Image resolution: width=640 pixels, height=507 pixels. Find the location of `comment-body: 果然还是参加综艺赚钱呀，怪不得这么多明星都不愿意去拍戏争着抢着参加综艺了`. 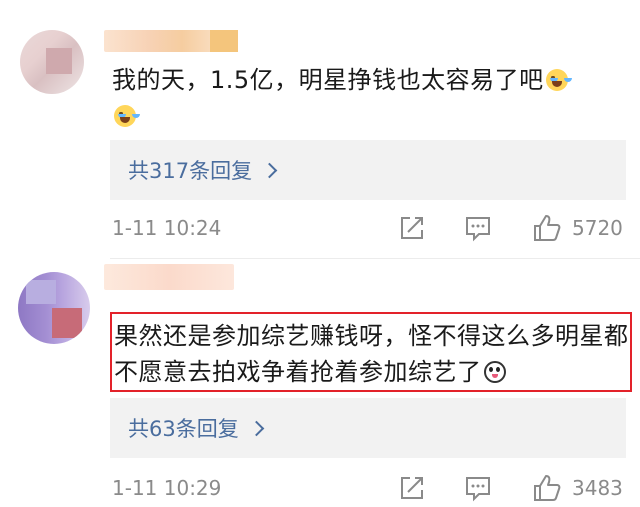

comment-body: 果然还是参加综艺赚钱呀，怪不得这么多明星都不愿意去拍戏争着抢着参加综艺了 is located at coordinates (371, 354).